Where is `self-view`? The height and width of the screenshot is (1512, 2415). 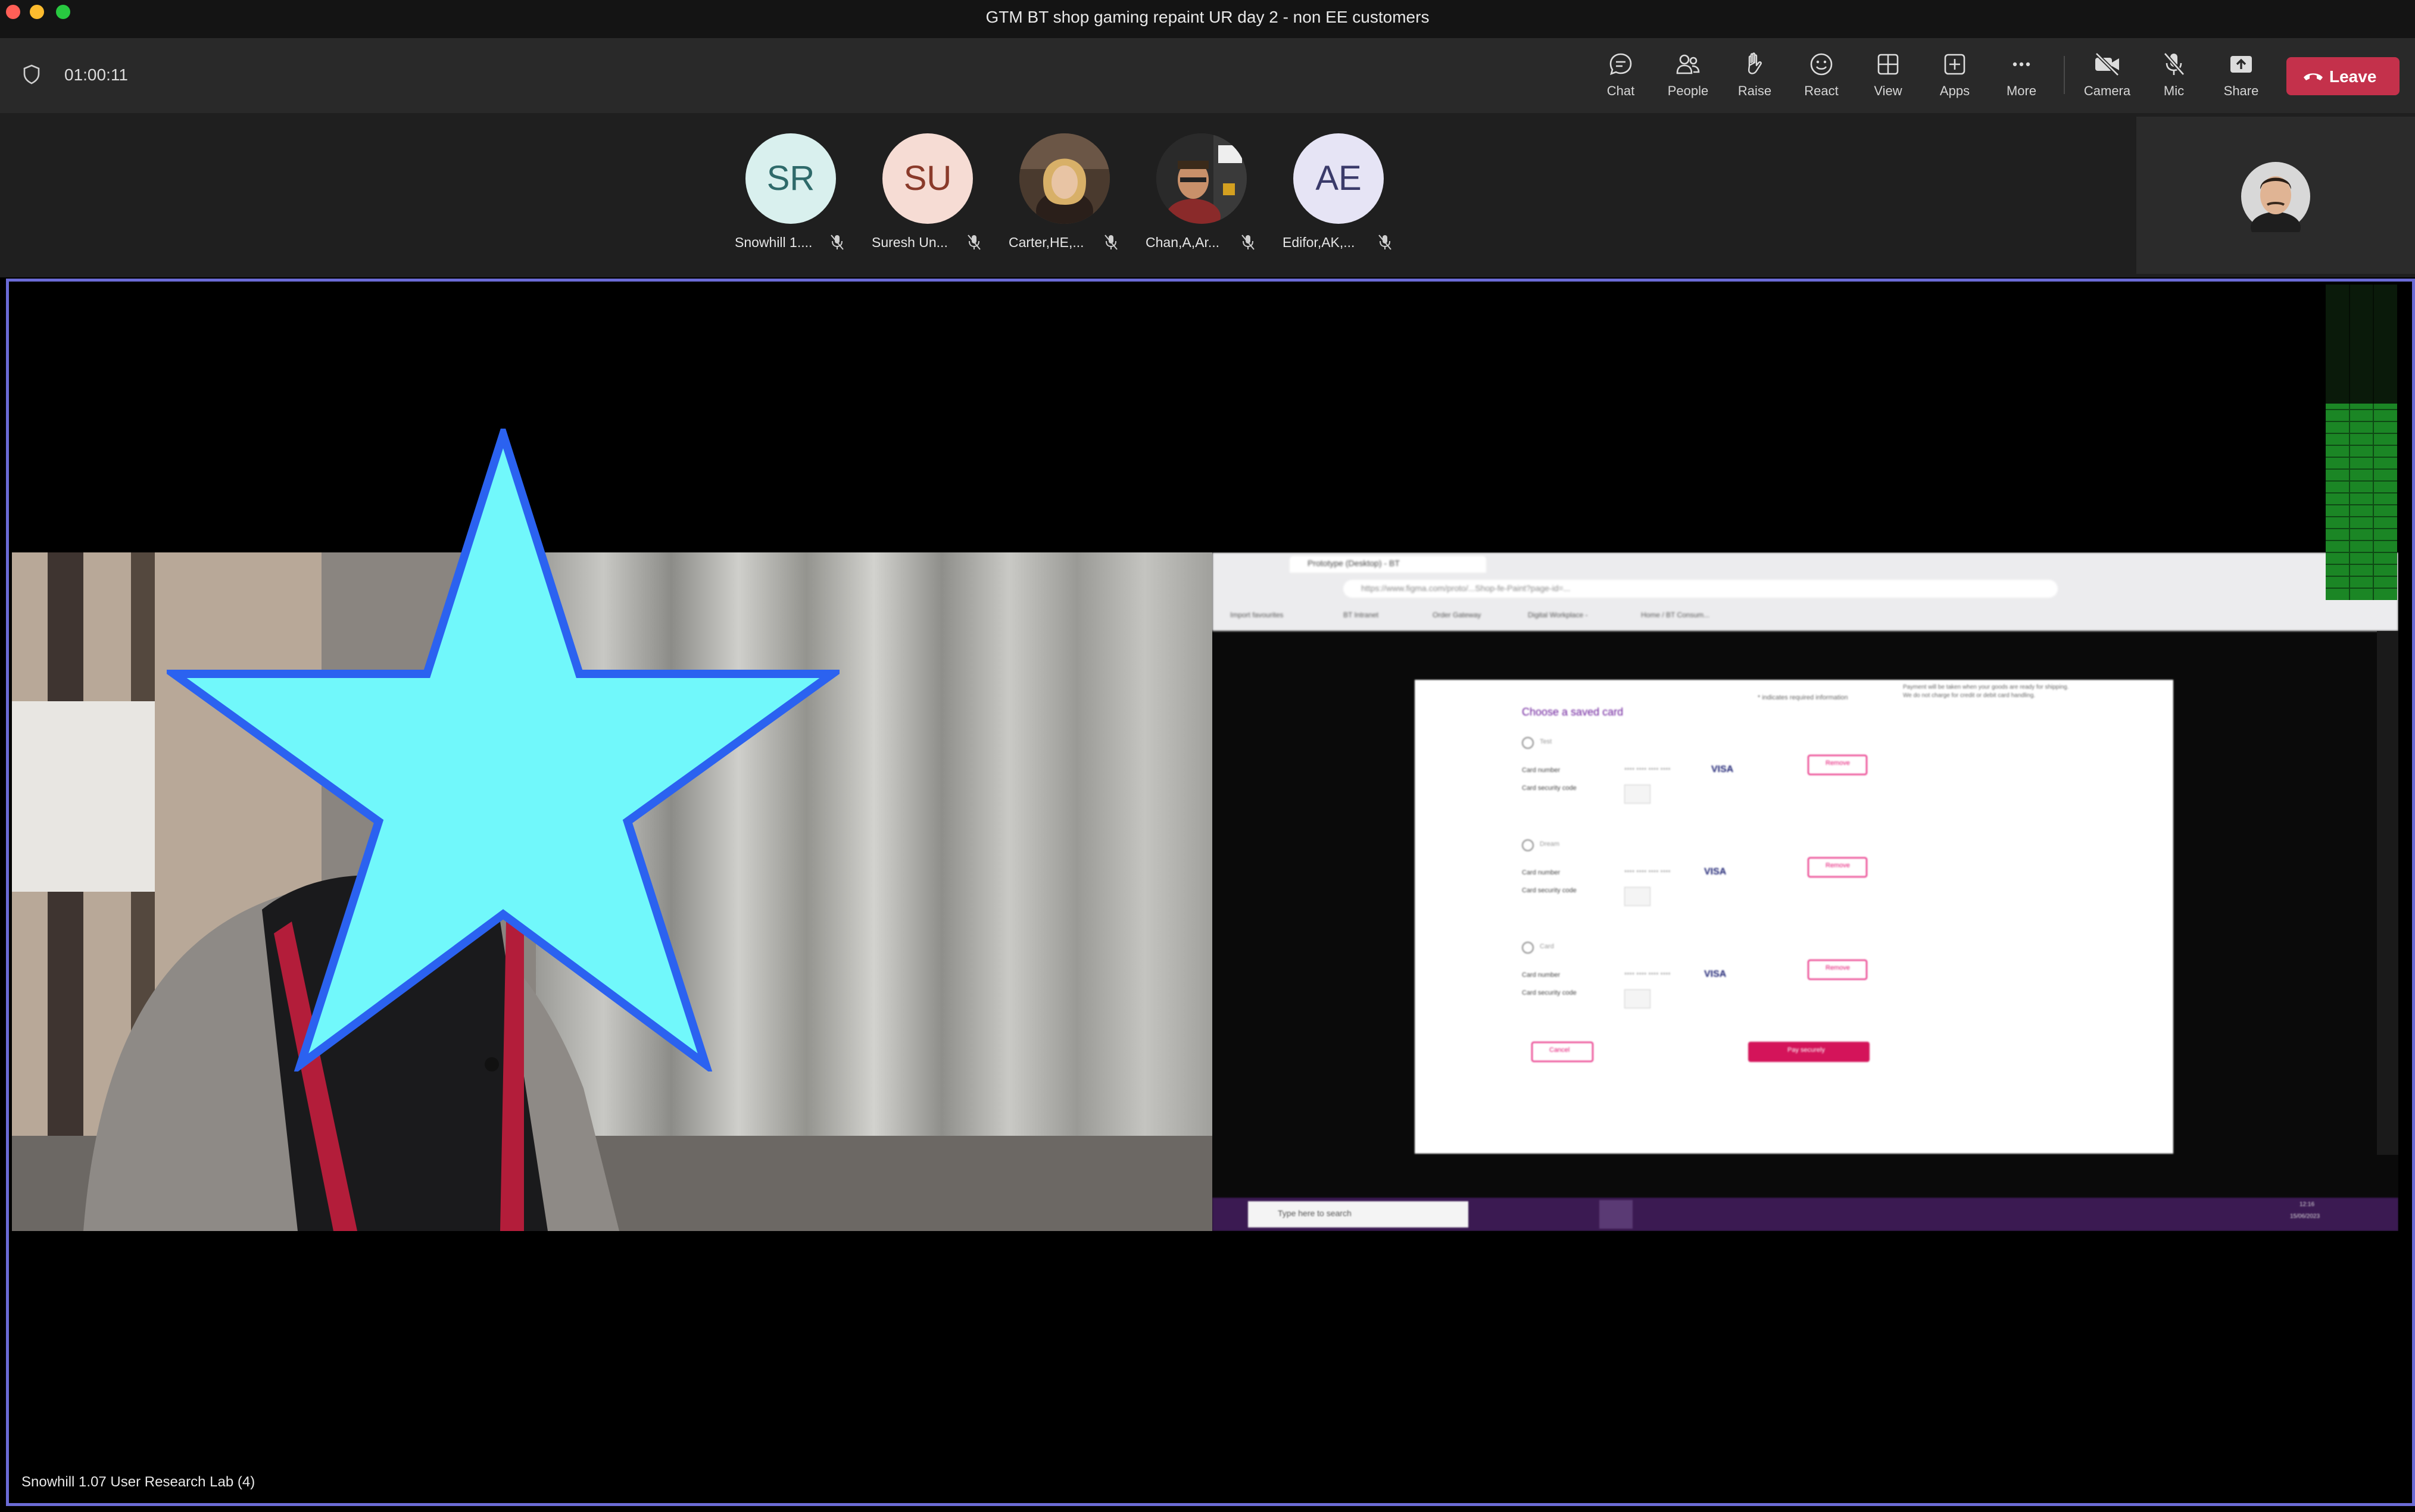 self-view is located at coordinates (2275, 195).